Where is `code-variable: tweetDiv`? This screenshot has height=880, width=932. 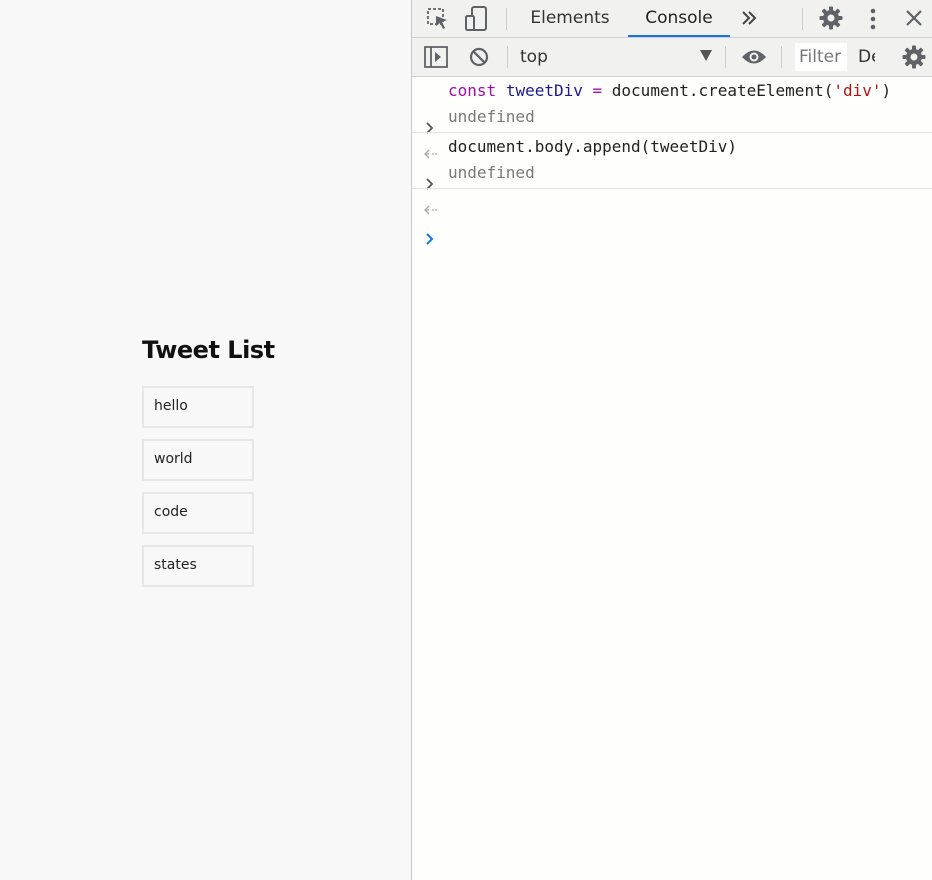 code-variable: tweetDiv is located at coordinates (544, 90).